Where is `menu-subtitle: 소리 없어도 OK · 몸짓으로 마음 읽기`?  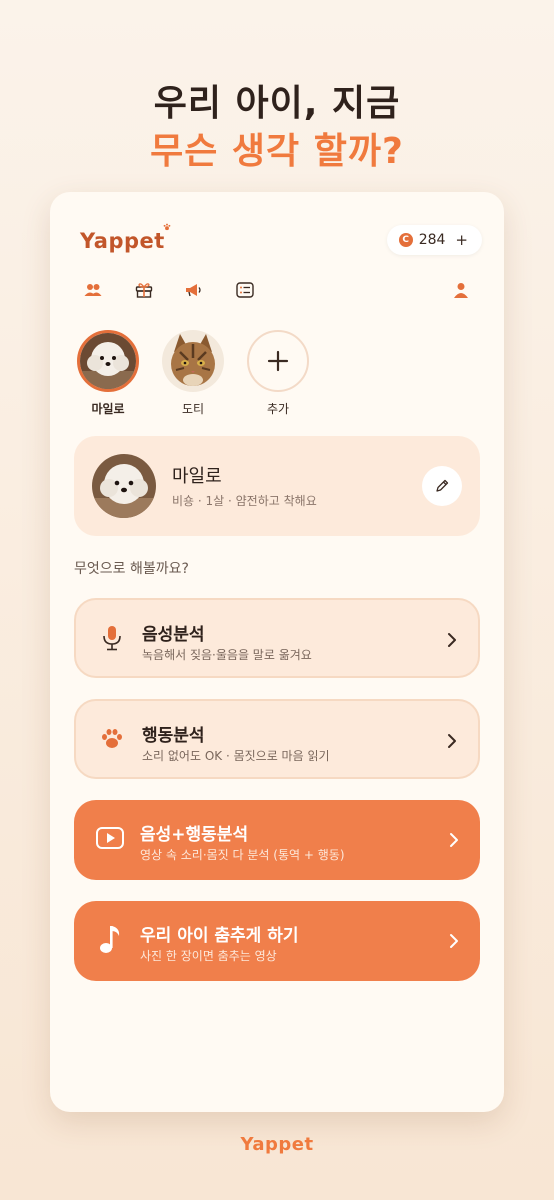
menu-subtitle: 소리 없어도 OK · 몸짓으로 마음 읽기 is located at coordinates (236, 756).